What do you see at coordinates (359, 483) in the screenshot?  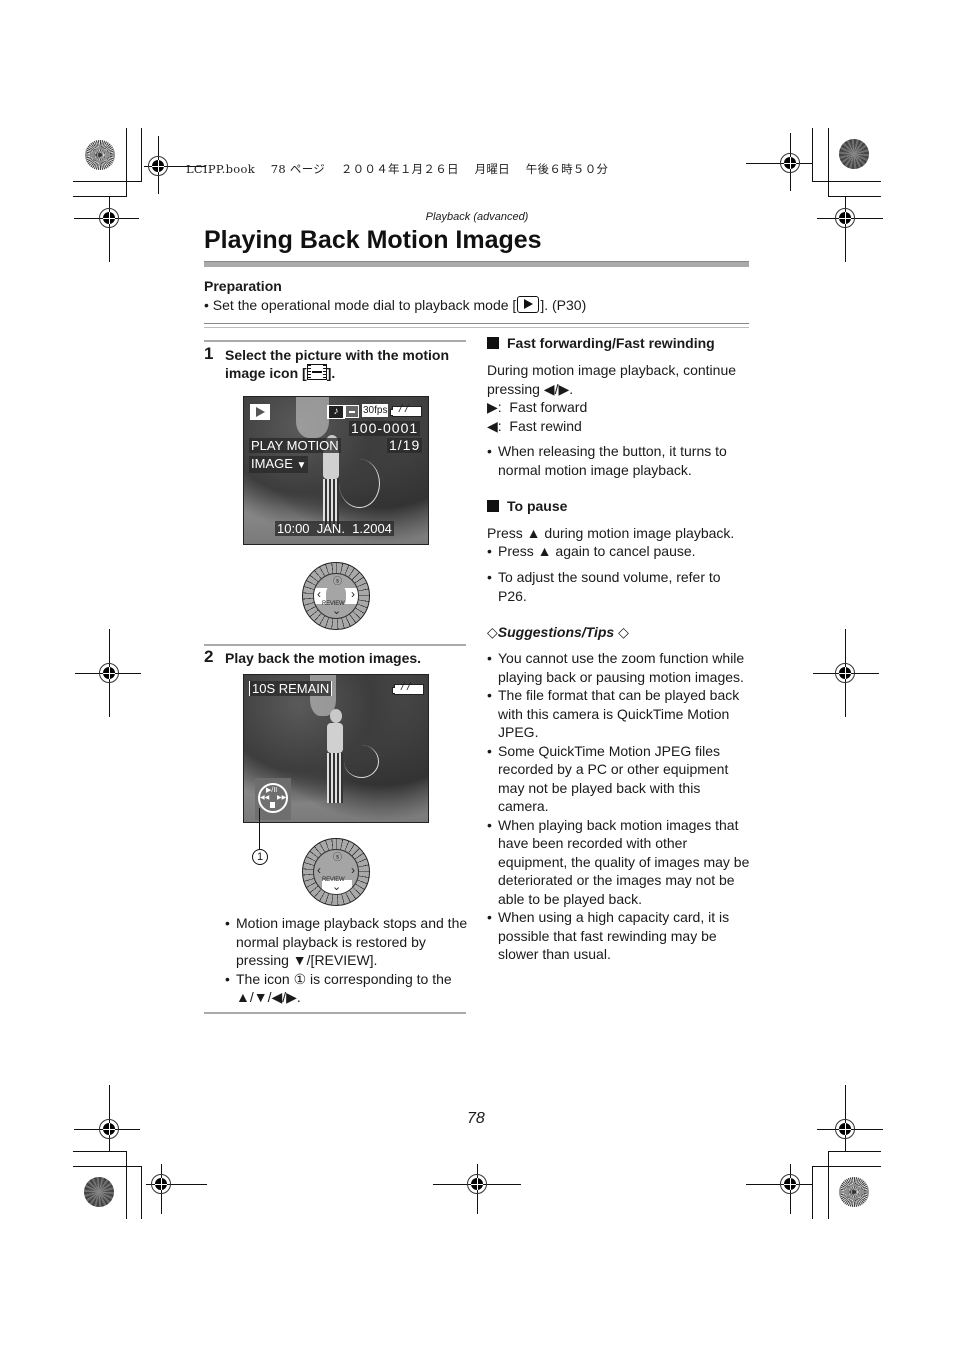 I see `lcd-jump-rope` at bounding box center [359, 483].